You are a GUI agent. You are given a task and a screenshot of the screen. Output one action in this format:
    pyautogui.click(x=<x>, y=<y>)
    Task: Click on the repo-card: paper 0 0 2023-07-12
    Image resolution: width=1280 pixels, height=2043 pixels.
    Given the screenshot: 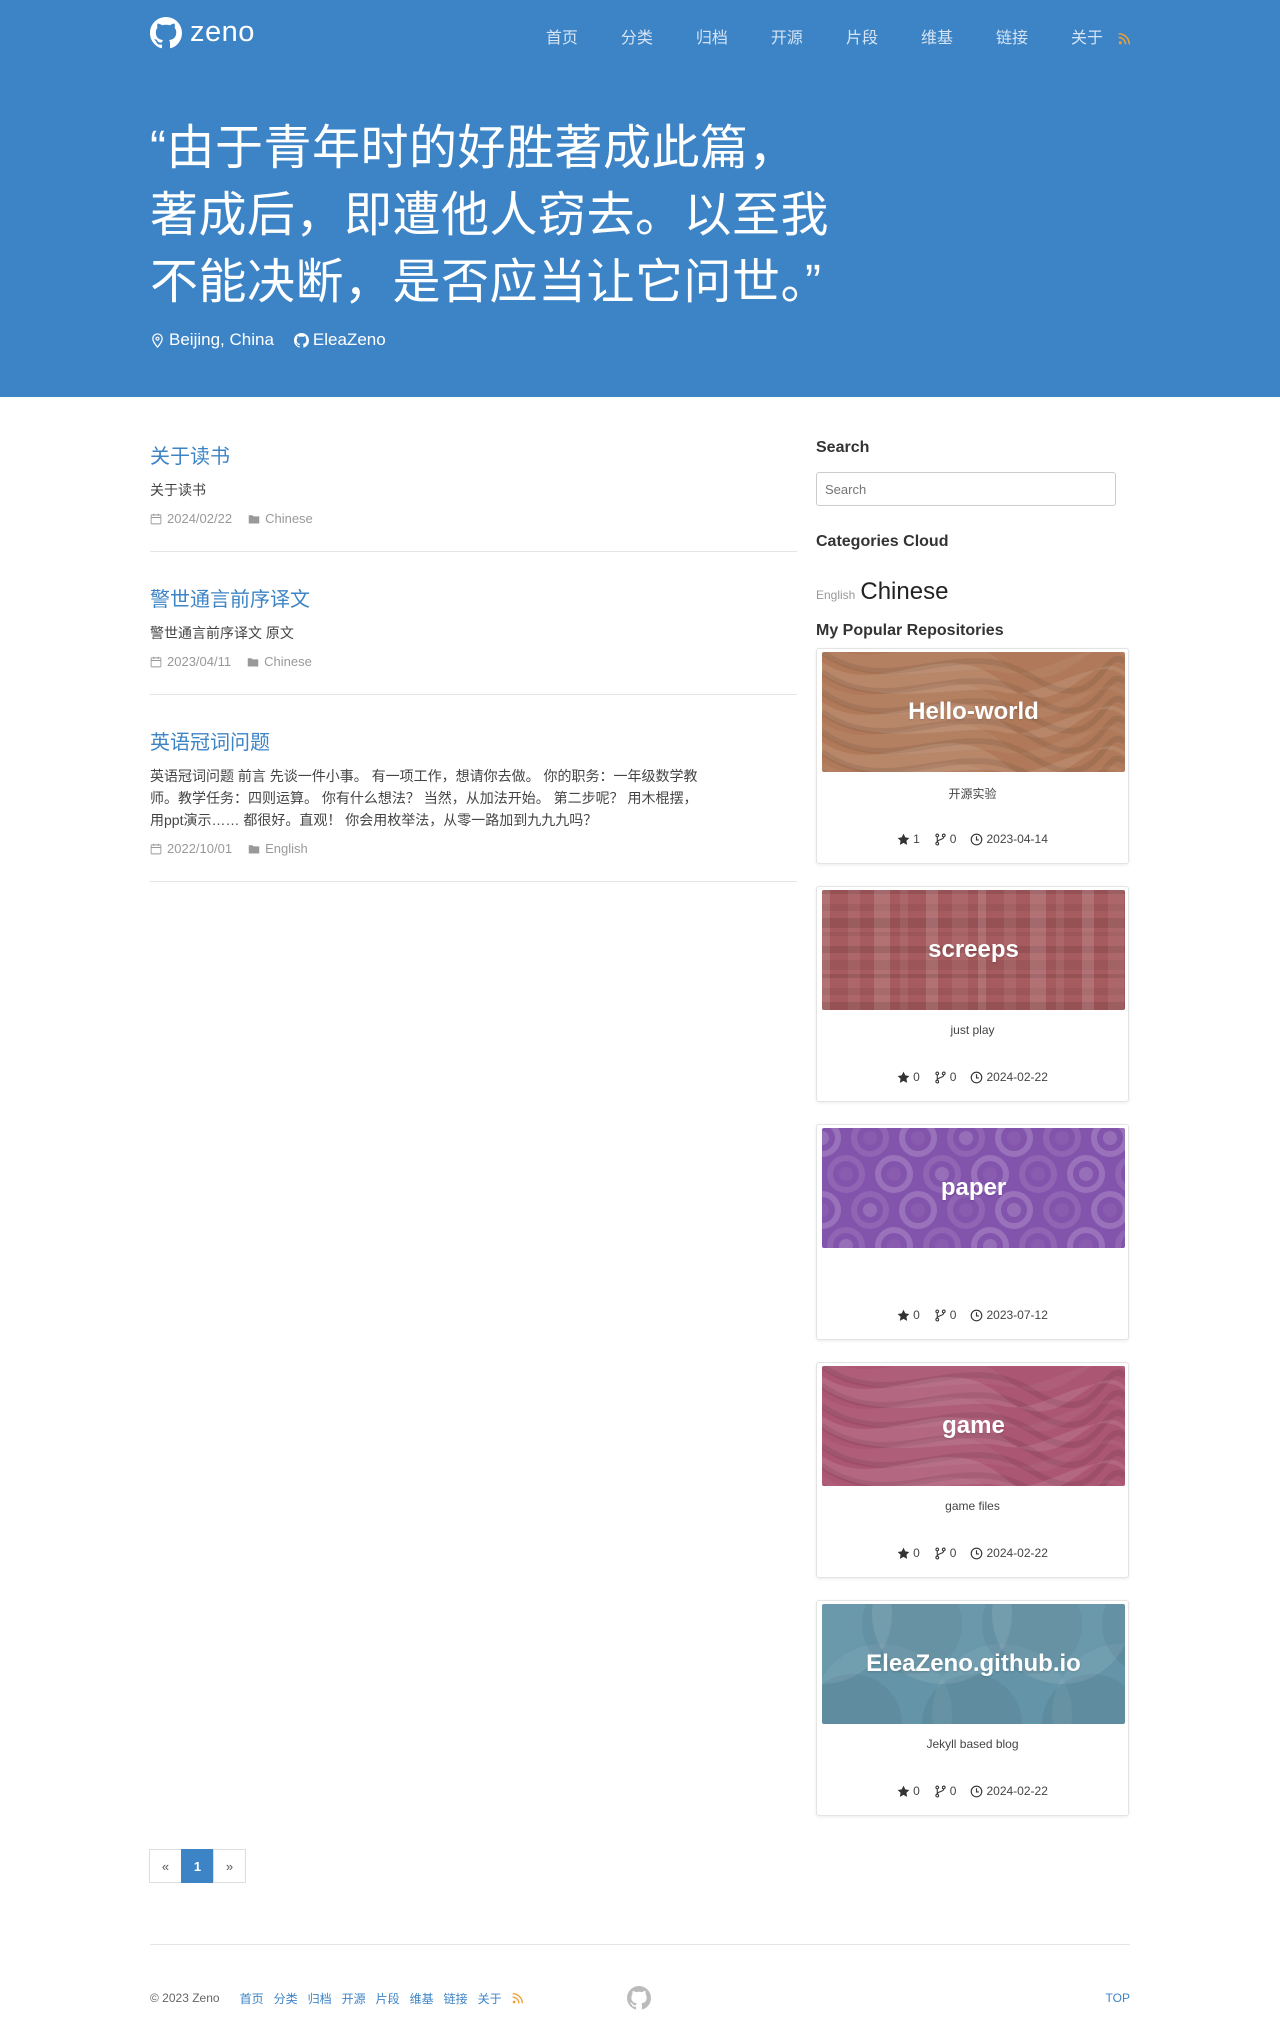 What is the action you would take?
    pyautogui.click(x=972, y=1232)
    